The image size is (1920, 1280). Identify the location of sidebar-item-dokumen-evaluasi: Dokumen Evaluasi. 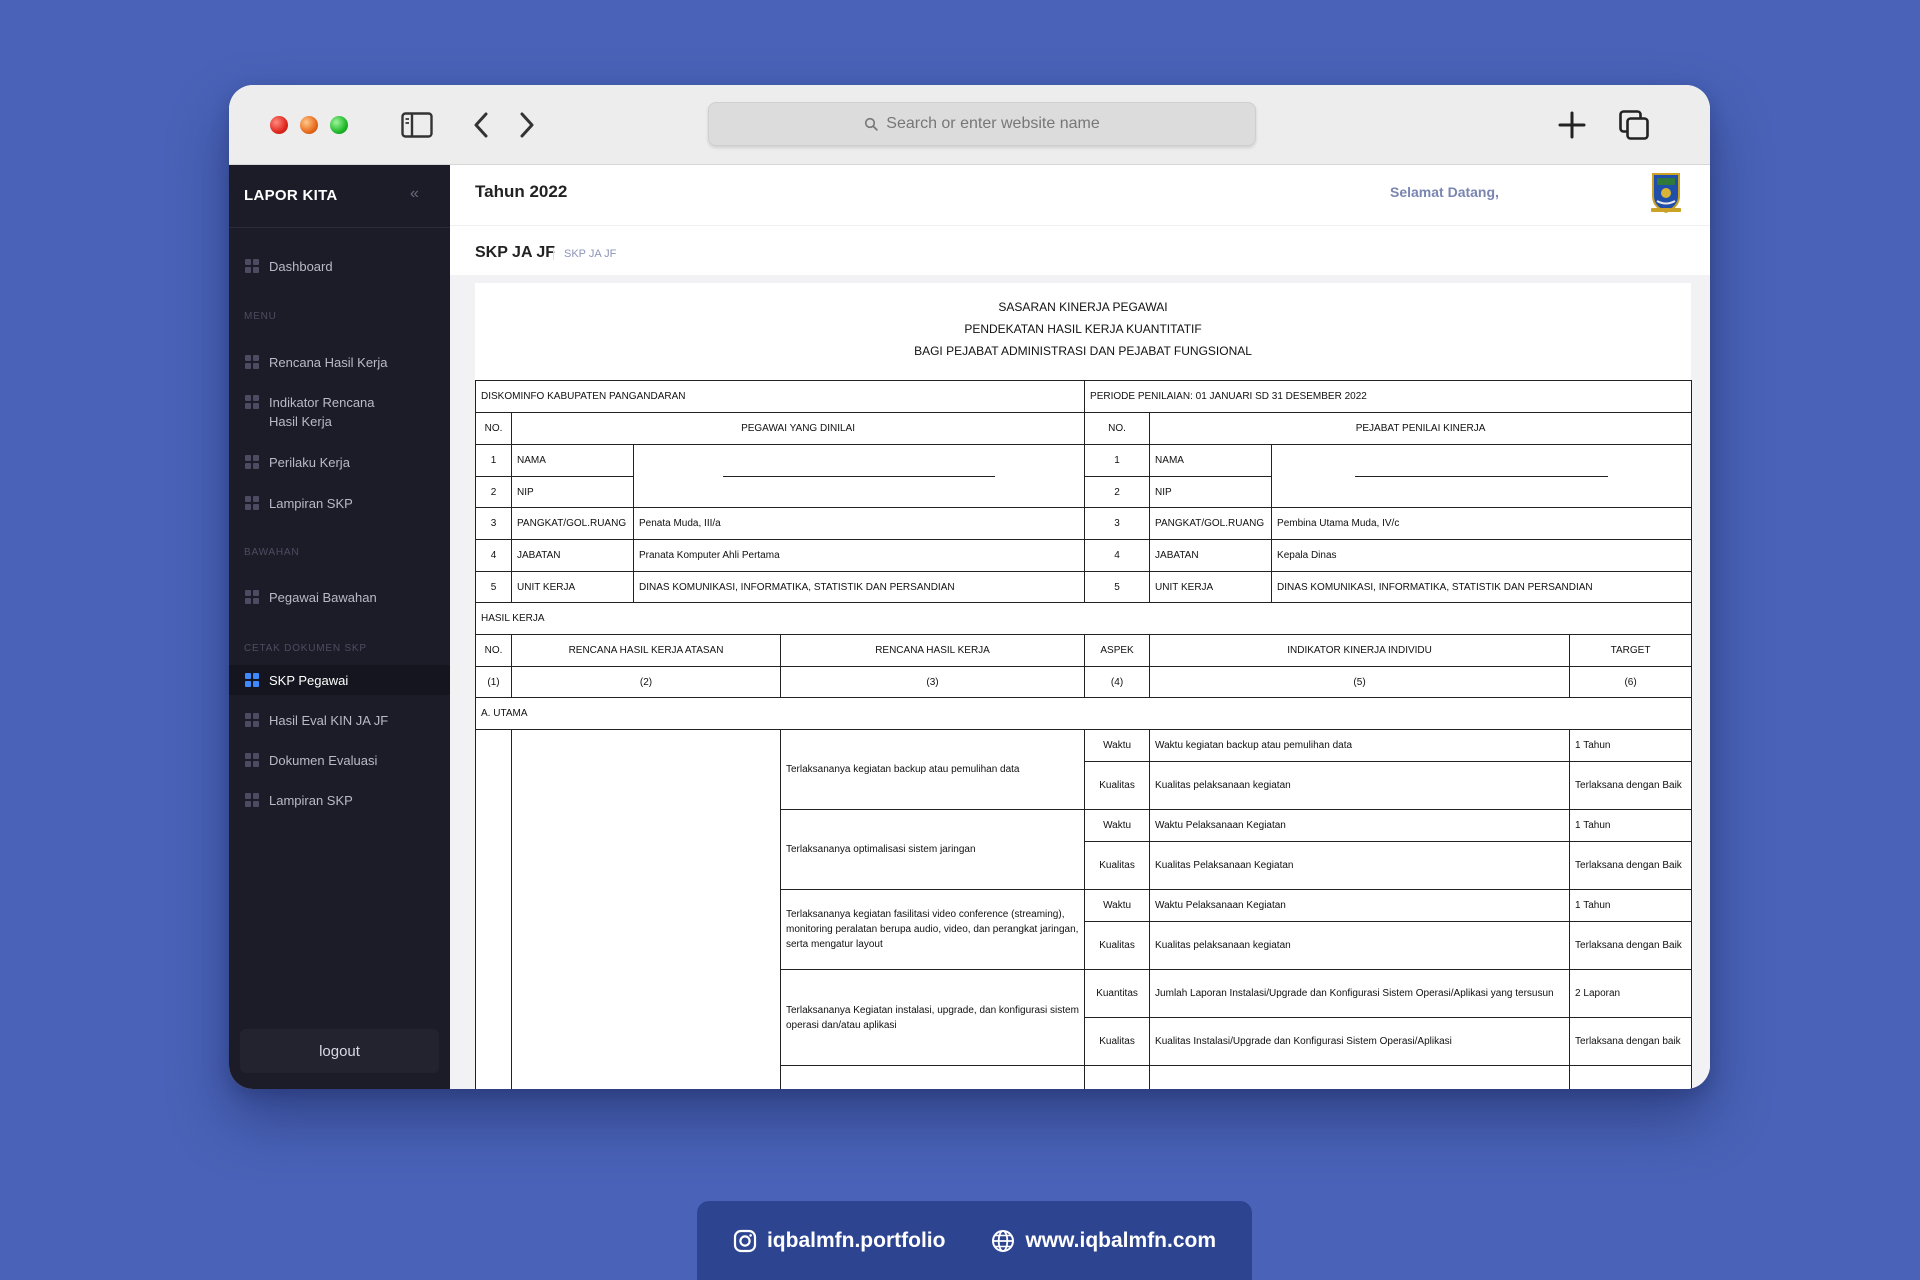
(342, 760).